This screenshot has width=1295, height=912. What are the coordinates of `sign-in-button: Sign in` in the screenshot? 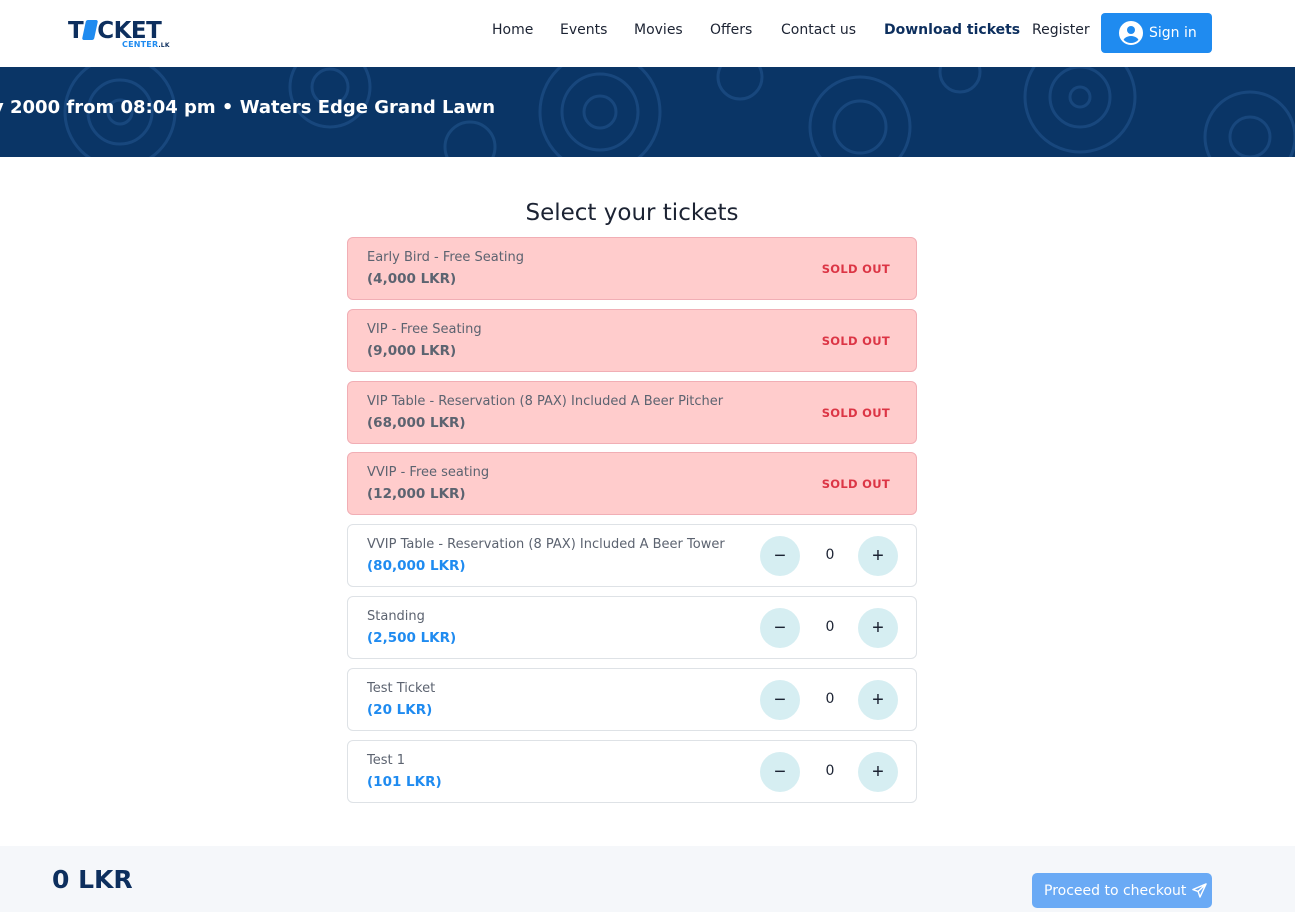 It's located at (1156, 33).